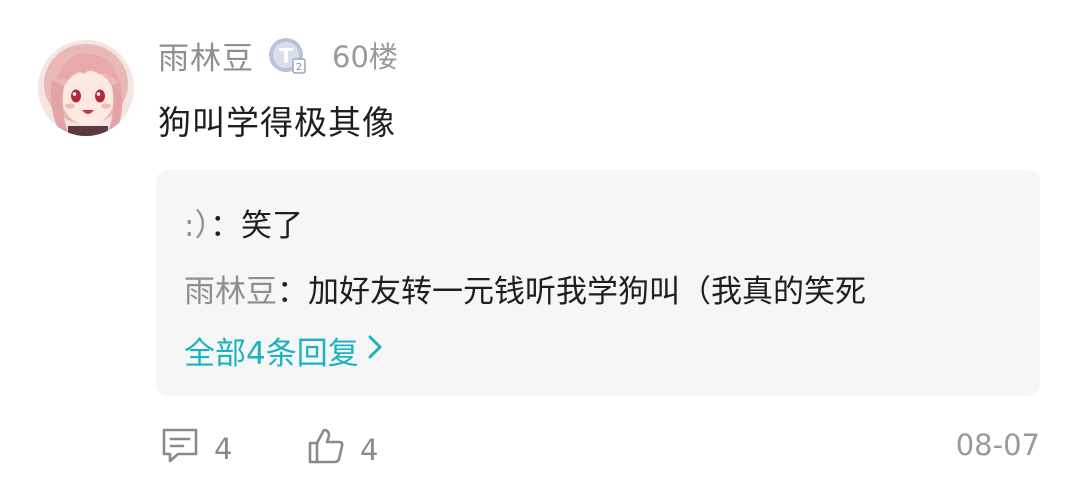 Image resolution: width=1080 pixels, height=479 pixels. Describe the element at coordinates (206, 55) in the screenshot. I see `username: 雨林豆` at that location.